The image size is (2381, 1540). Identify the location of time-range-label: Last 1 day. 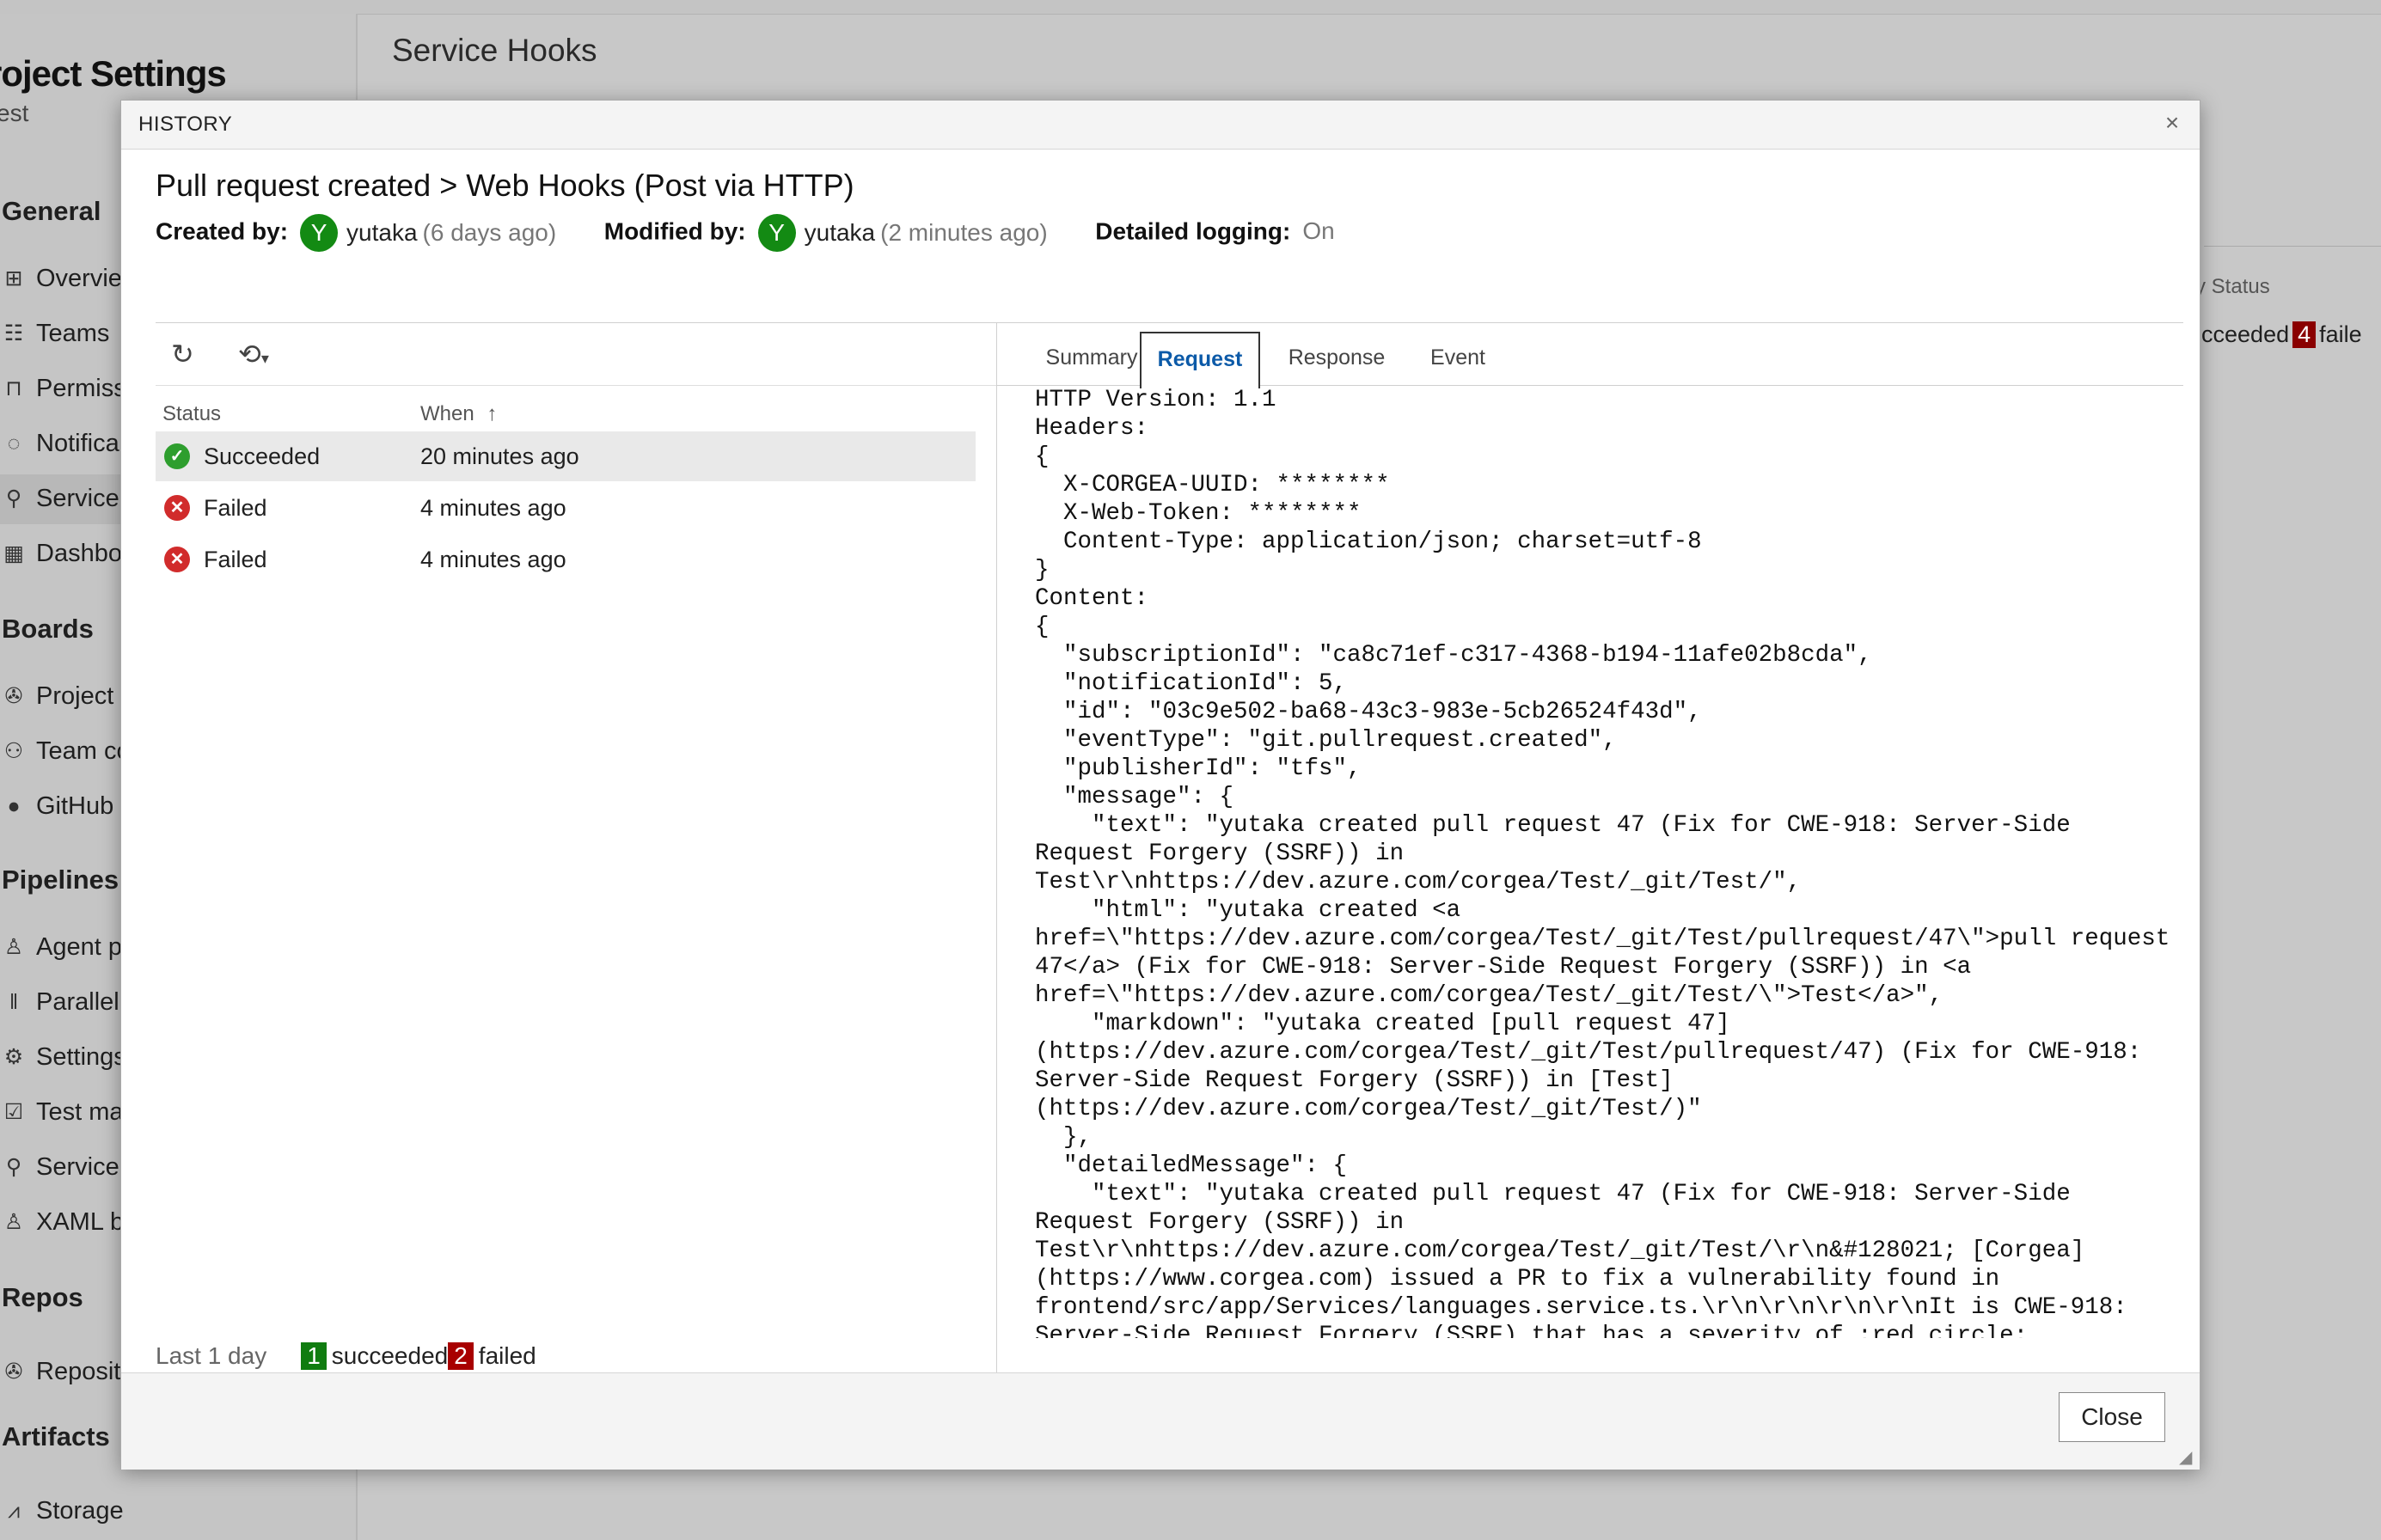
(211, 1355).